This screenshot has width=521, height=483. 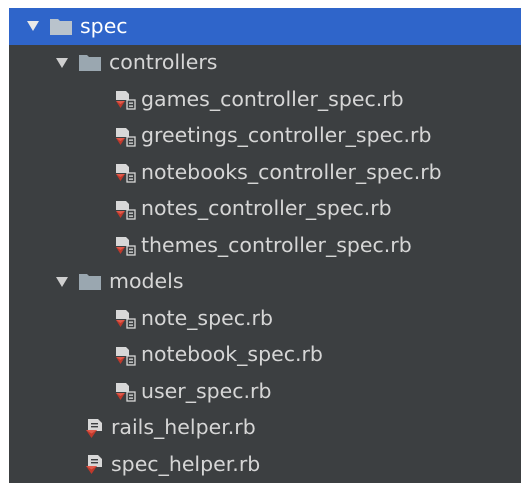 I want to click on tree-item-file: spec_helper.rb, so click(x=265, y=464).